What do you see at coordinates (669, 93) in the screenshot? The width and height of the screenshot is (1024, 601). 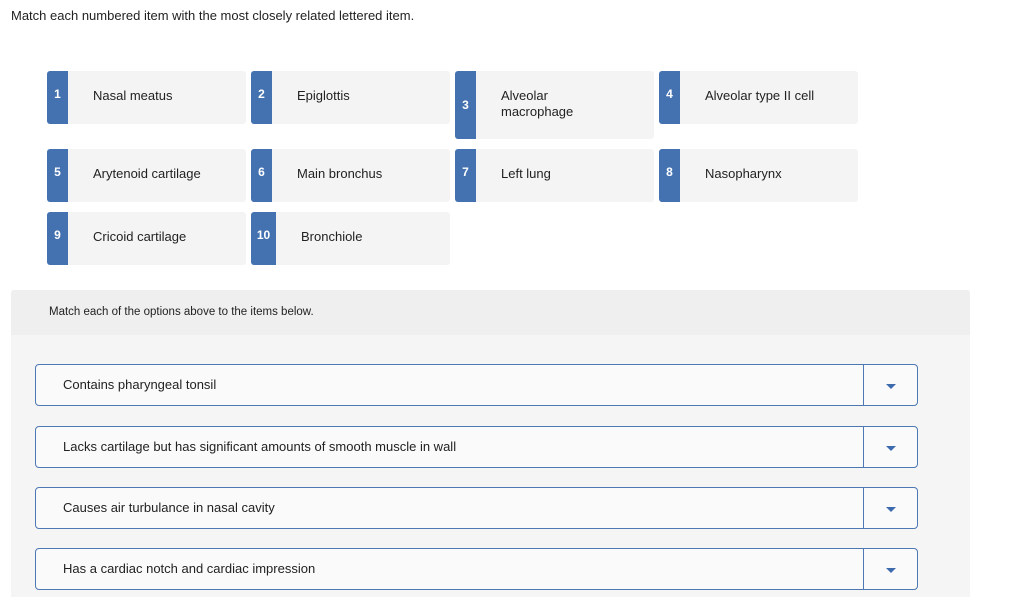 I see `item-number: 4` at bounding box center [669, 93].